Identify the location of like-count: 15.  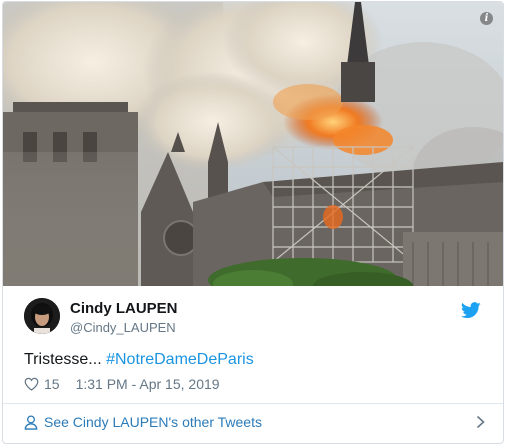
(52, 384).